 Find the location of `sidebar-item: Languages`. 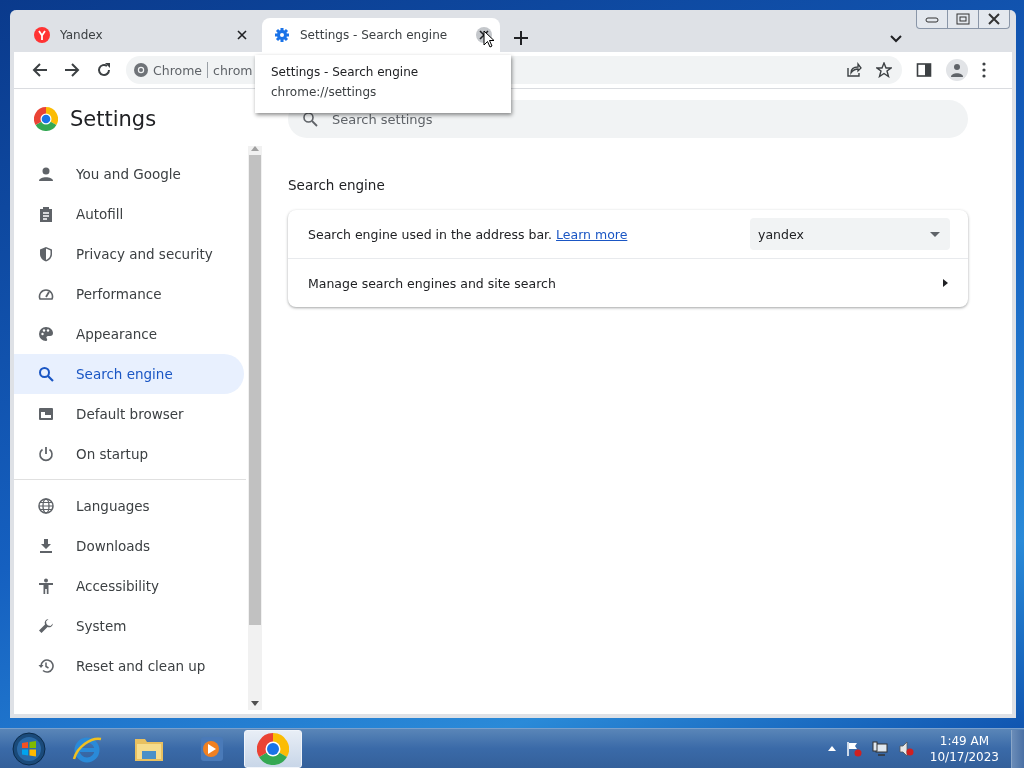

sidebar-item: Languages is located at coordinates (129, 506).